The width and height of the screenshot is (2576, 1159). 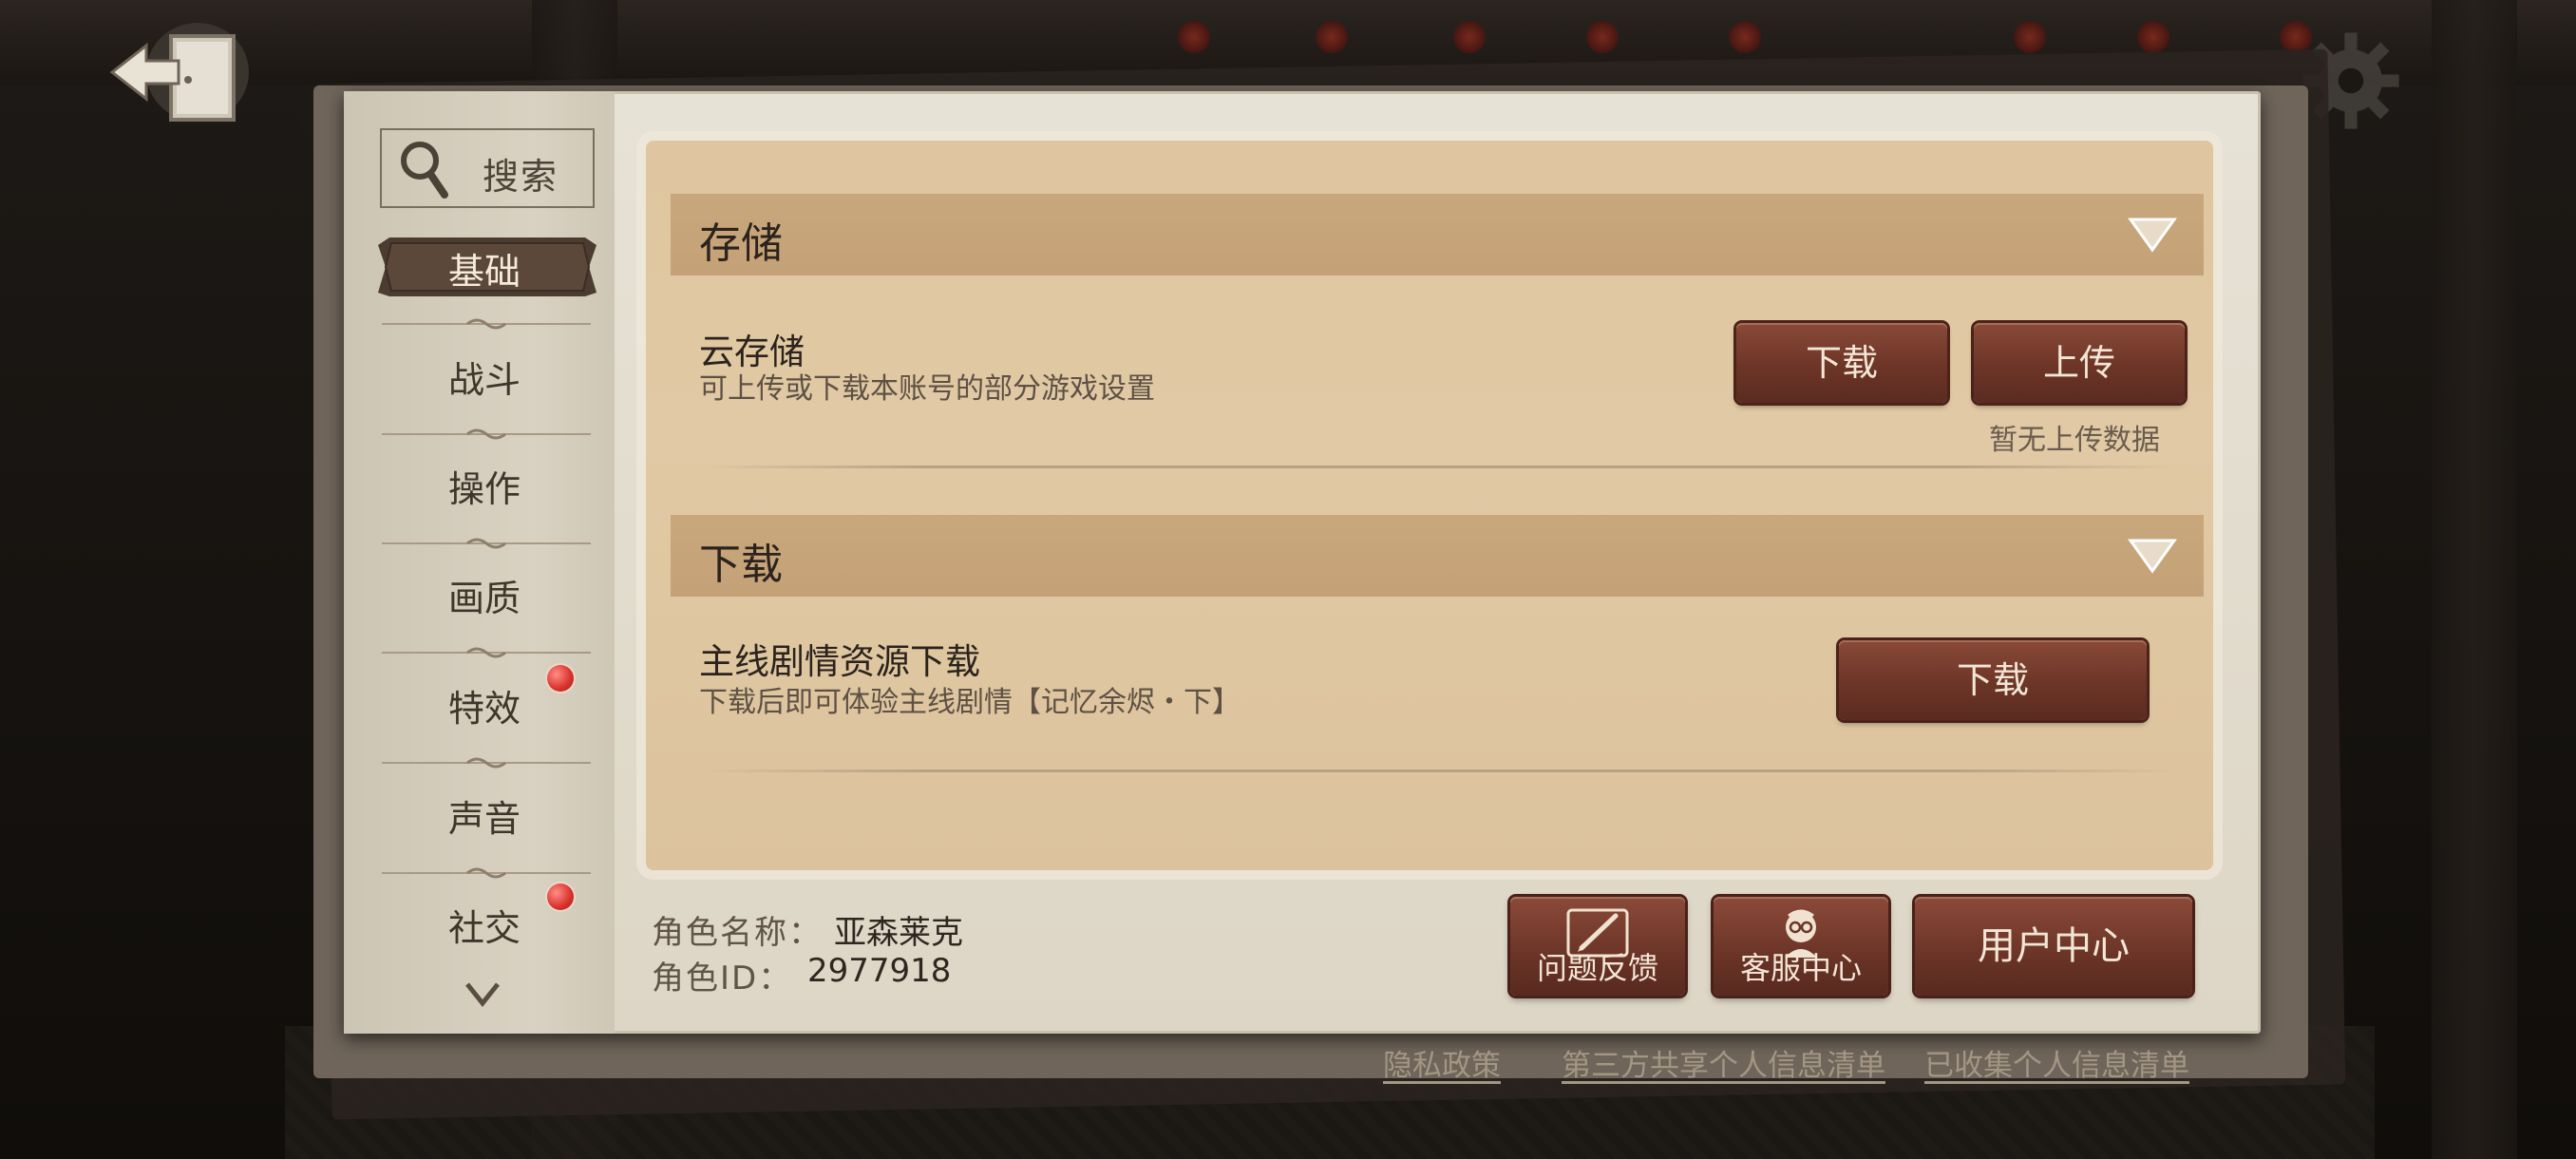 I want to click on search-icon, so click(x=424, y=170).